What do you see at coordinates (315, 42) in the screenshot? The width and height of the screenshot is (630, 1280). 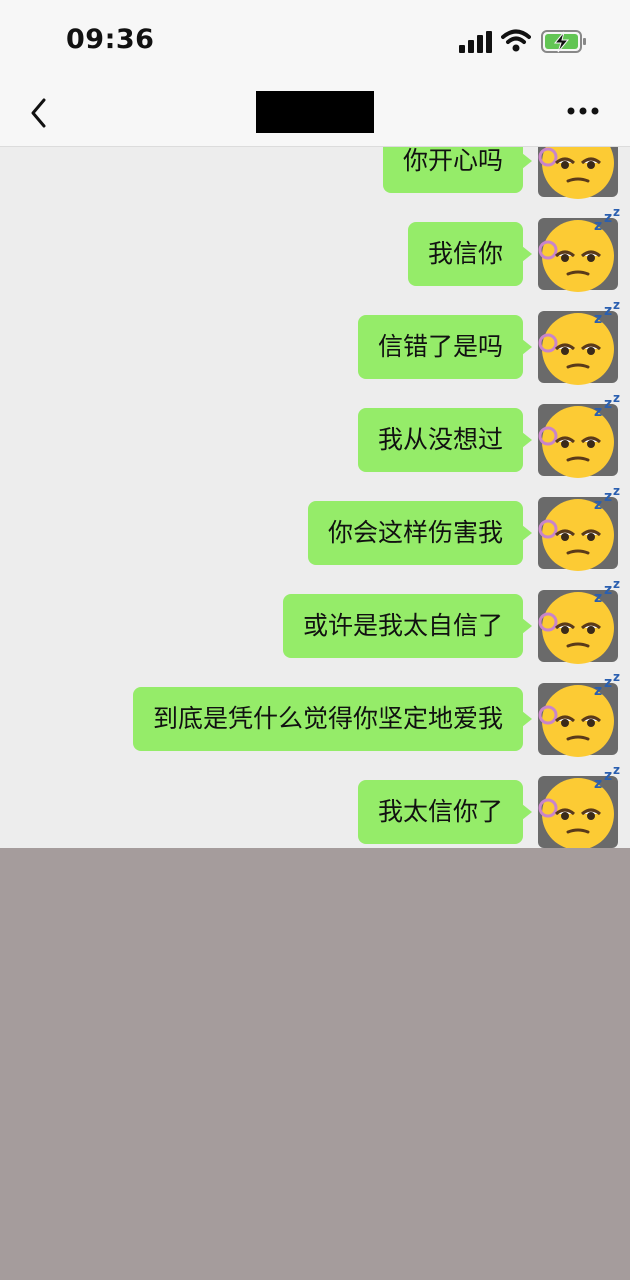 I see `status-bar: 09:36` at bounding box center [315, 42].